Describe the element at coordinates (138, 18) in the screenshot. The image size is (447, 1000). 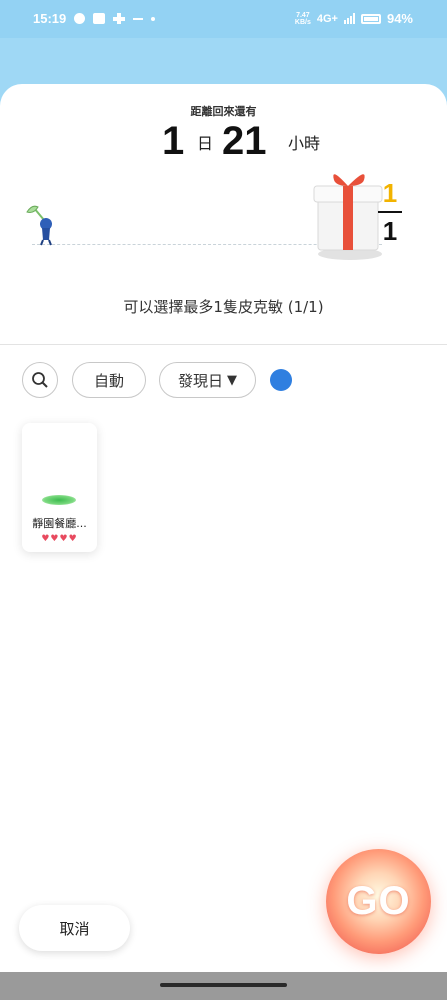
I see `dash-icon` at that location.